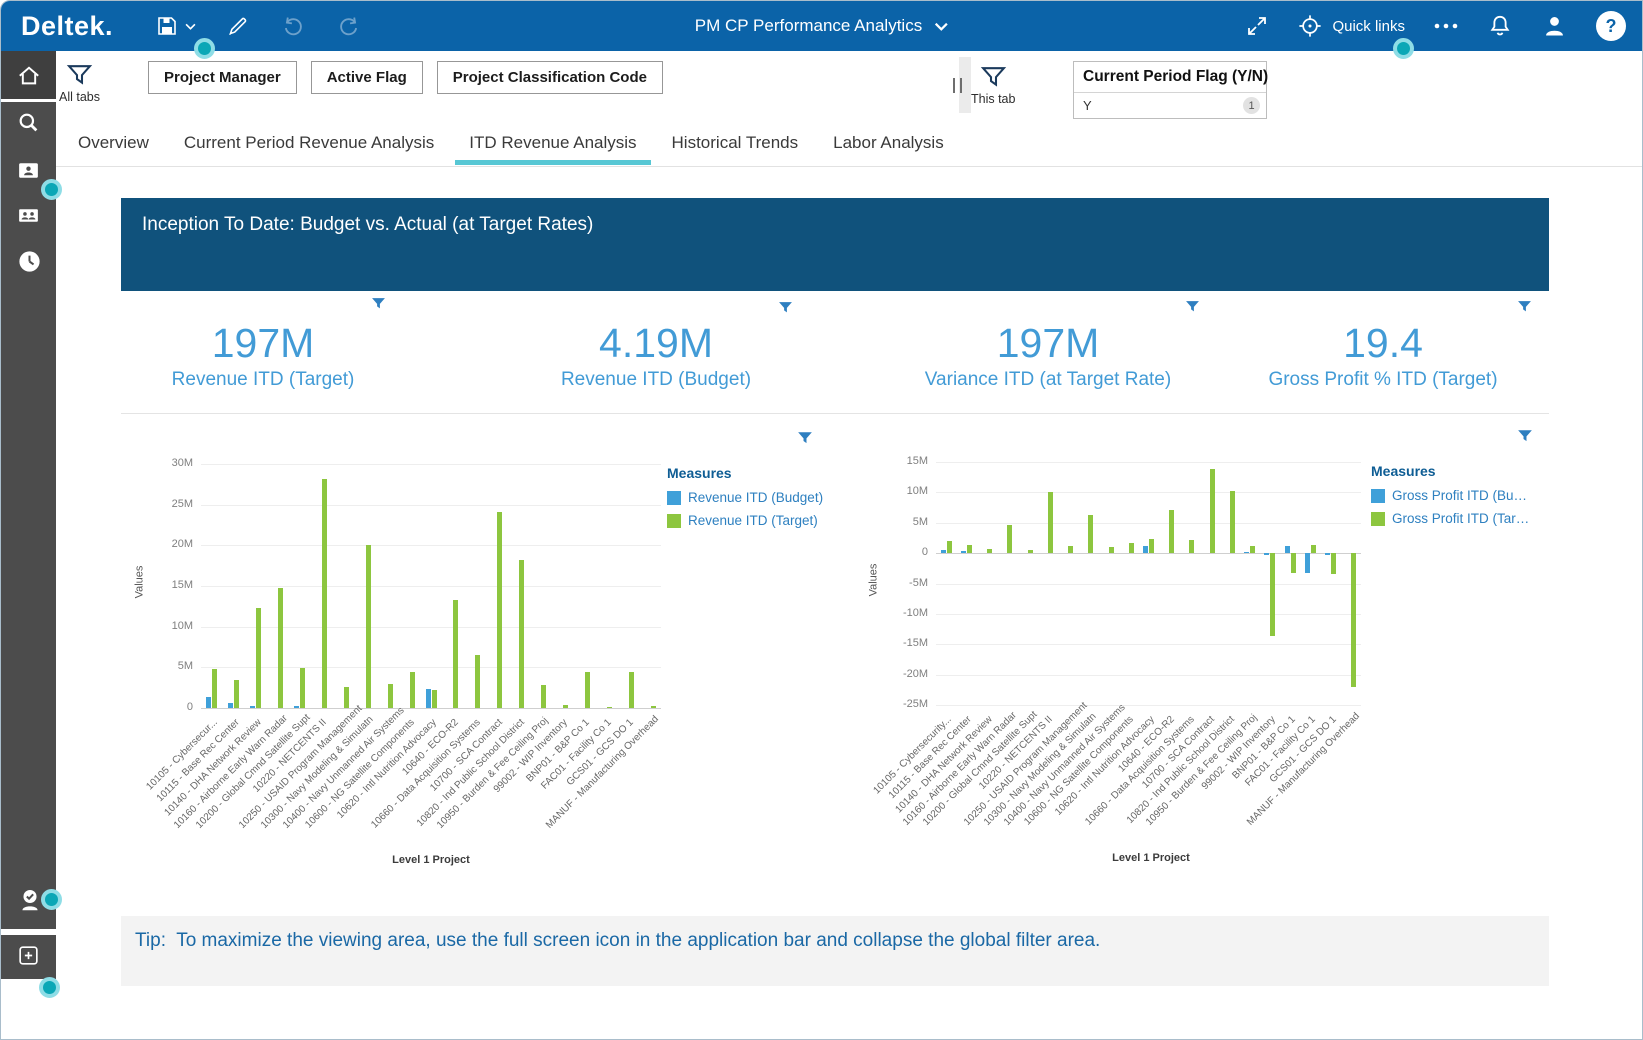 The image size is (1643, 1040). What do you see at coordinates (222, 77) in the screenshot?
I see `filter-chip-project-manager: Project Manager` at bounding box center [222, 77].